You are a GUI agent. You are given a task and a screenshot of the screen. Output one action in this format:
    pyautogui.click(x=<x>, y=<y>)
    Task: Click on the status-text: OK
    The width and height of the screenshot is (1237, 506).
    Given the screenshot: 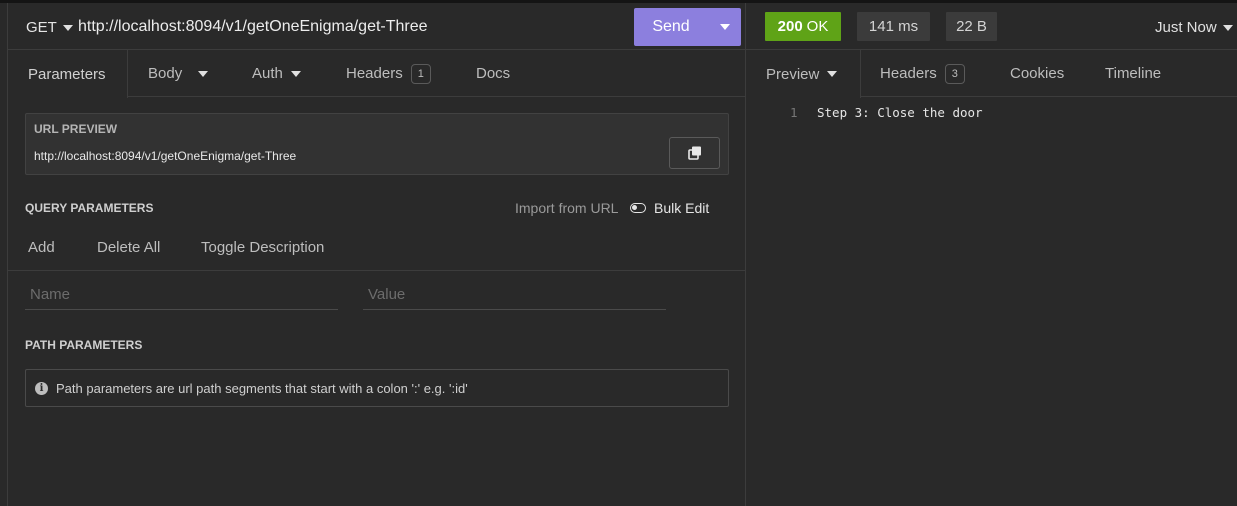 What is the action you would take?
    pyautogui.click(x=817, y=26)
    